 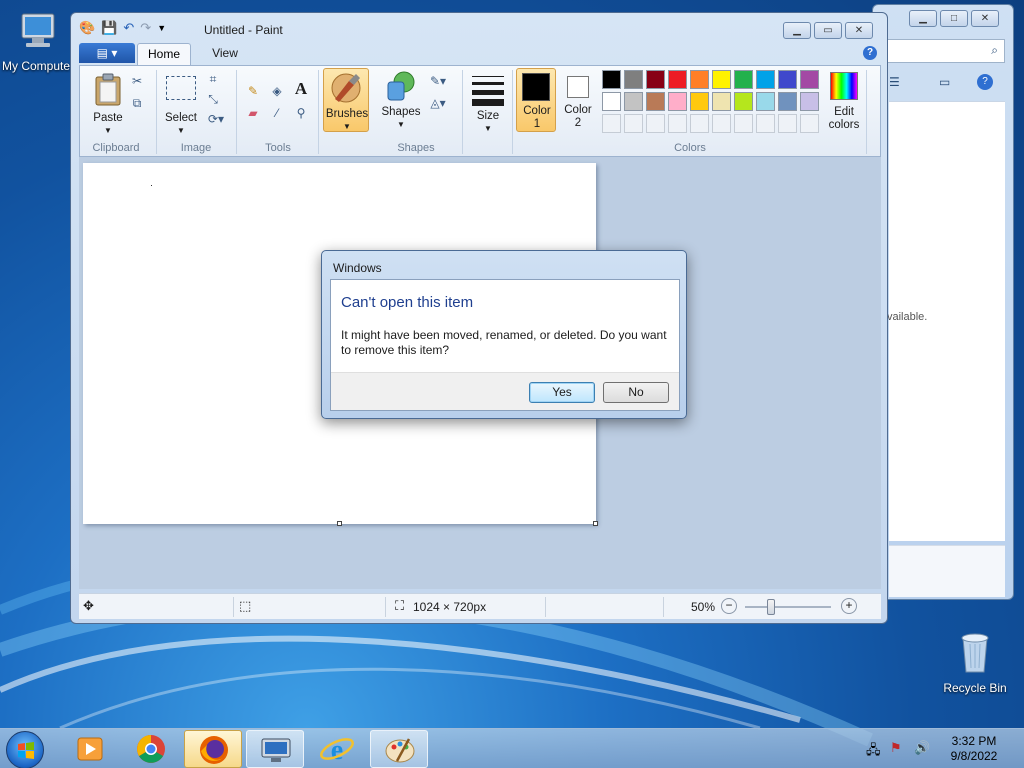 I want to click on cut-icon: ✂, so click(x=137, y=81).